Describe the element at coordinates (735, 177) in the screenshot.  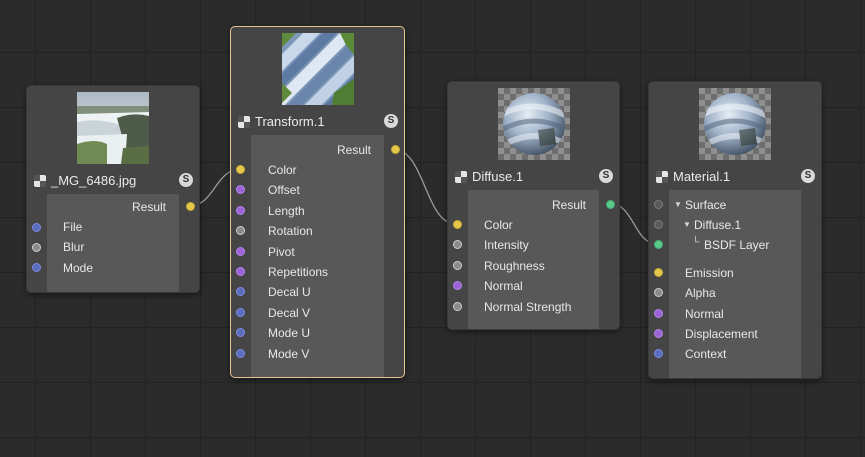
I see `material-node-header: Material.1 S` at that location.